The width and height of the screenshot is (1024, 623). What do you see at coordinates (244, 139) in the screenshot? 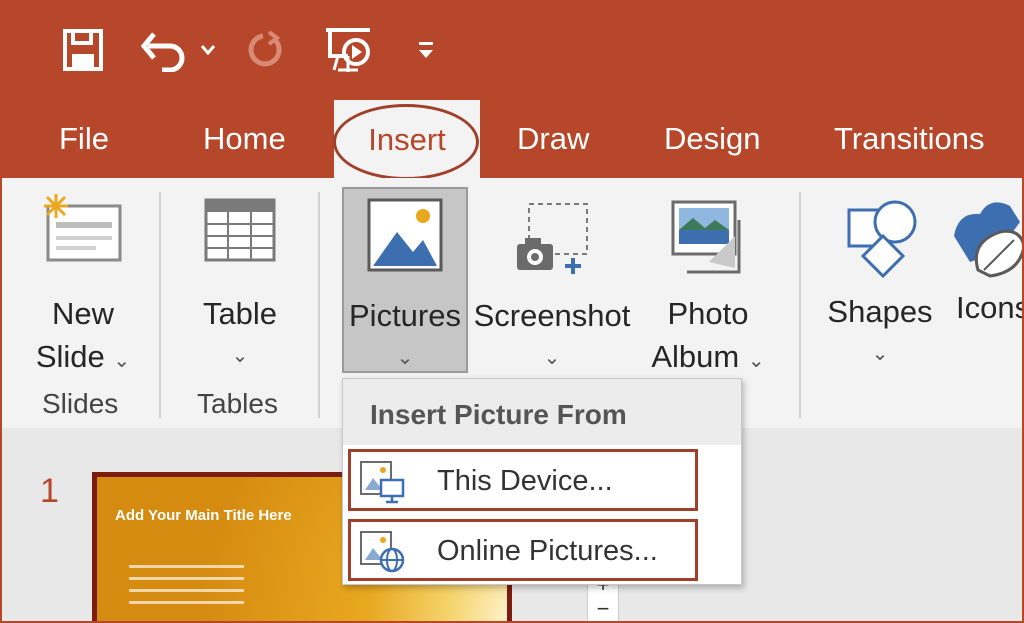
I see `tab-home: Home` at bounding box center [244, 139].